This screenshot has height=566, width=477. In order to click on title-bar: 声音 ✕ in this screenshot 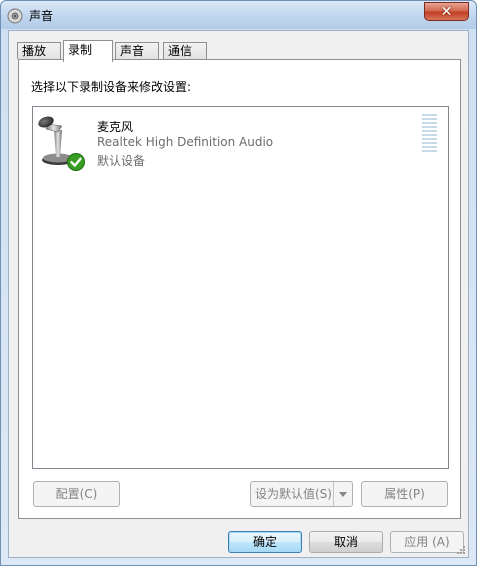, I will do `click(238, 15)`.